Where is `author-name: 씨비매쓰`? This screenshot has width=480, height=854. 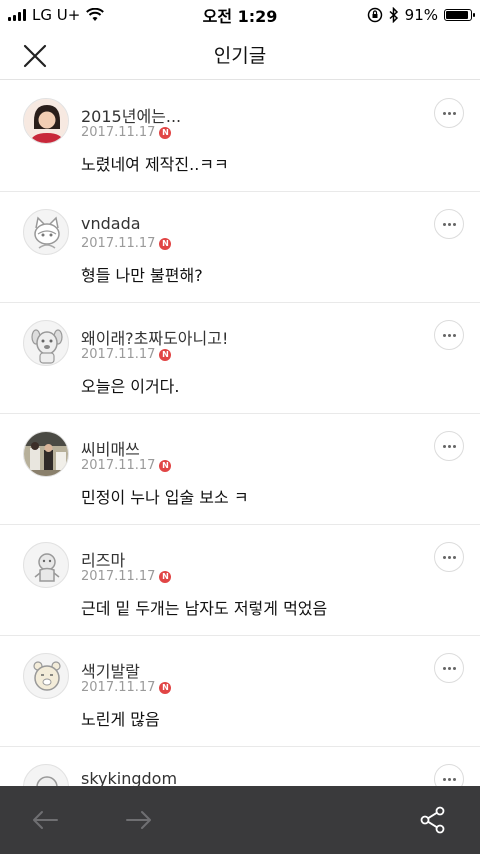 author-name: 씨비매쓰 is located at coordinates (110, 448).